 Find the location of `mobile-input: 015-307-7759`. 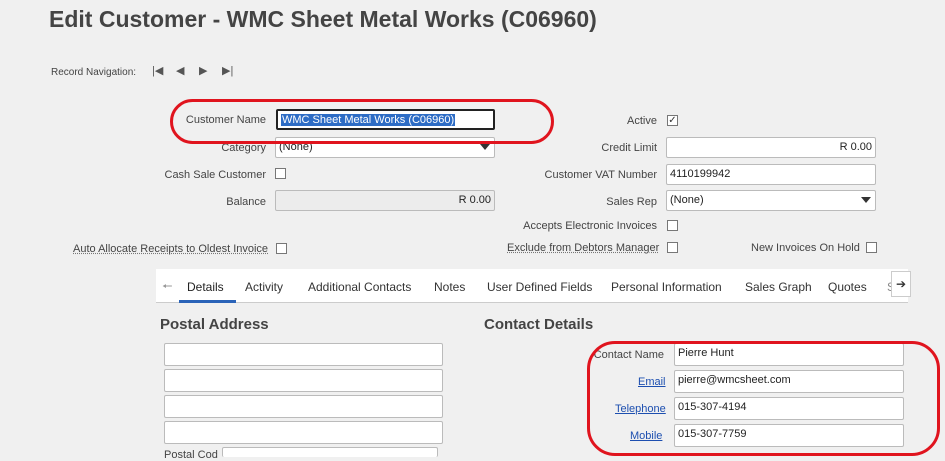

mobile-input: 015-307-7759 is located at coordinates (789, 435).